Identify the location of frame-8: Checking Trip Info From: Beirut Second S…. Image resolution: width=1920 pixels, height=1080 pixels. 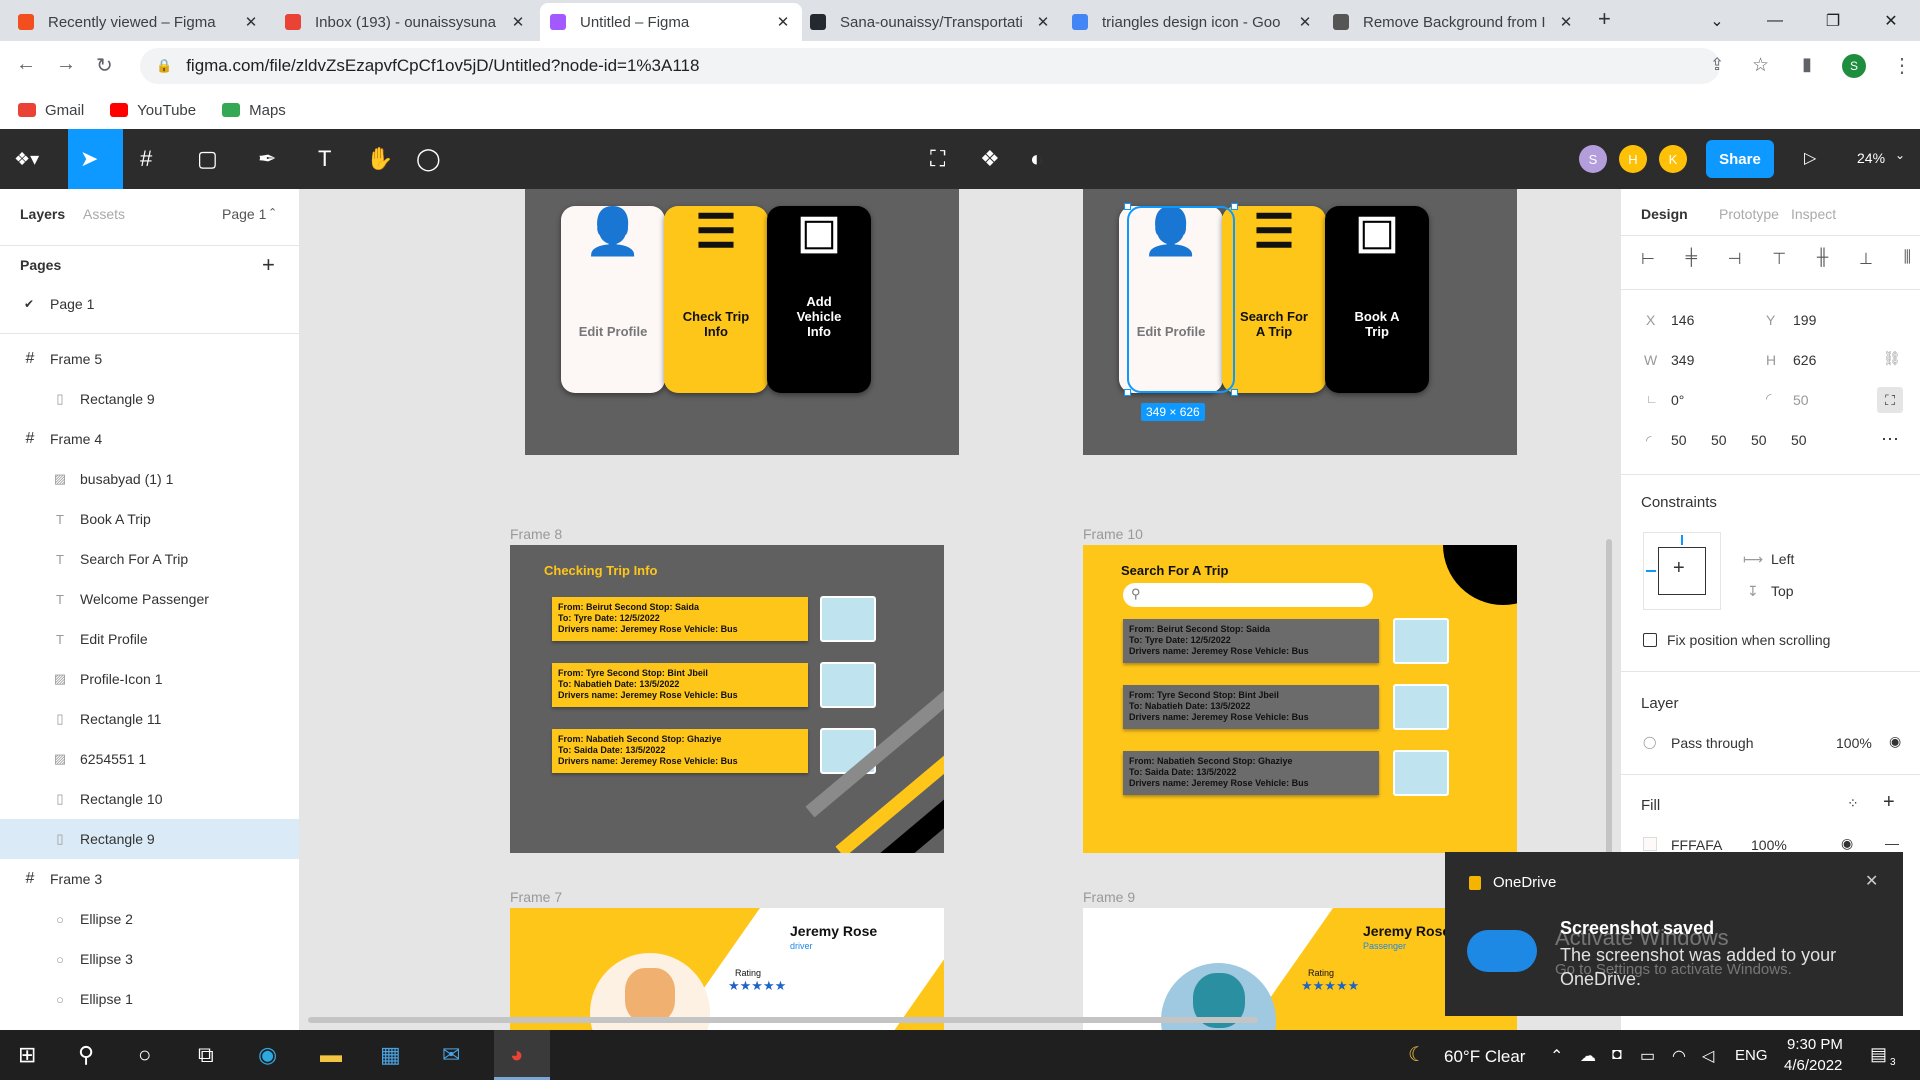
(727, 699).